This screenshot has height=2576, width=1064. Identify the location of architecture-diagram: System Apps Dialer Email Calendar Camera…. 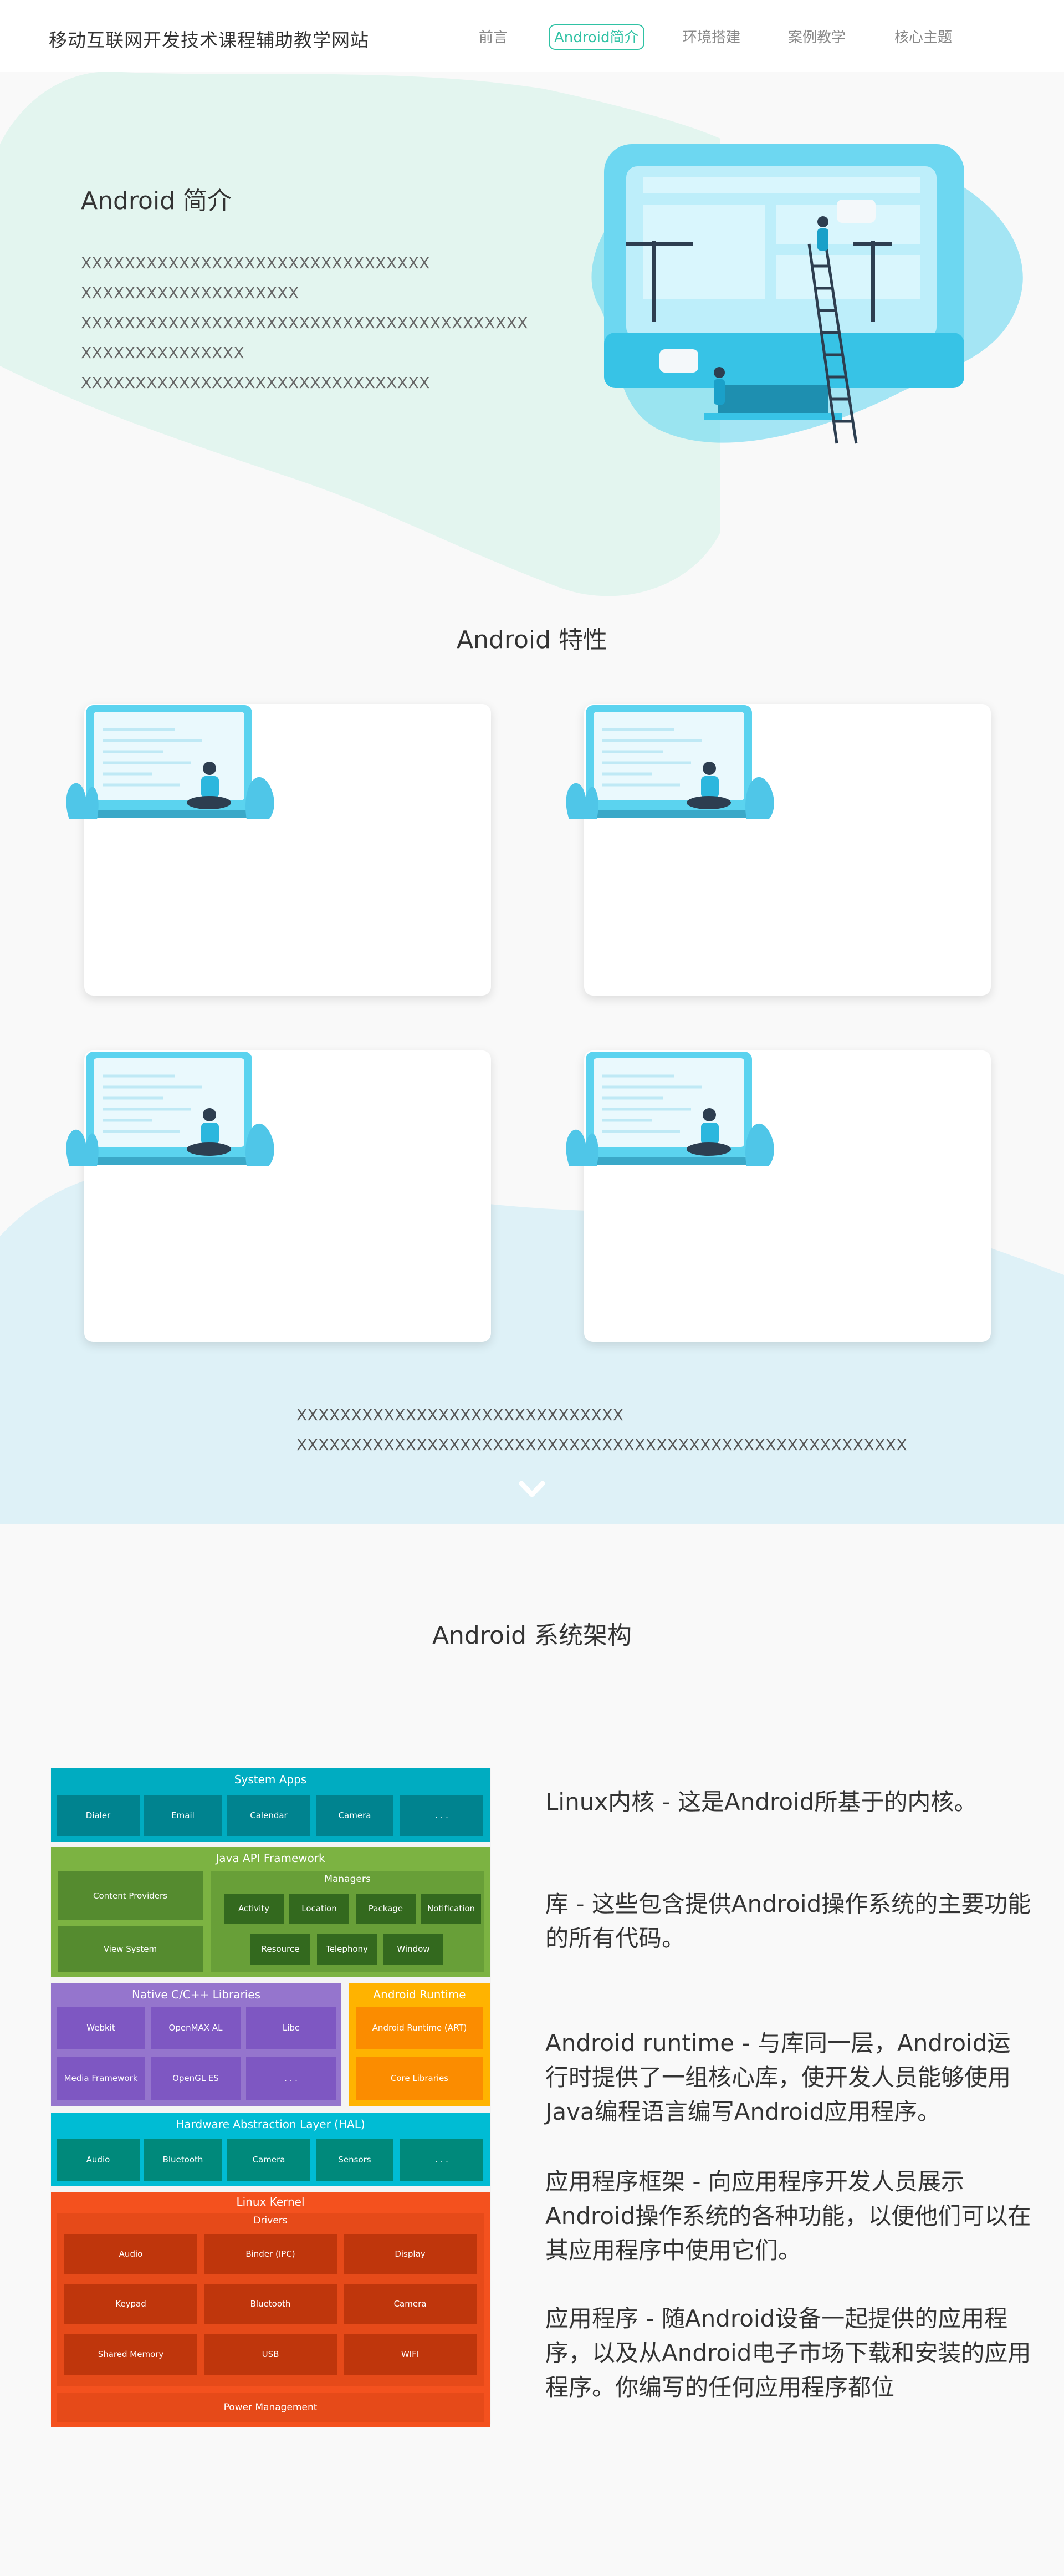
(270, 2097).